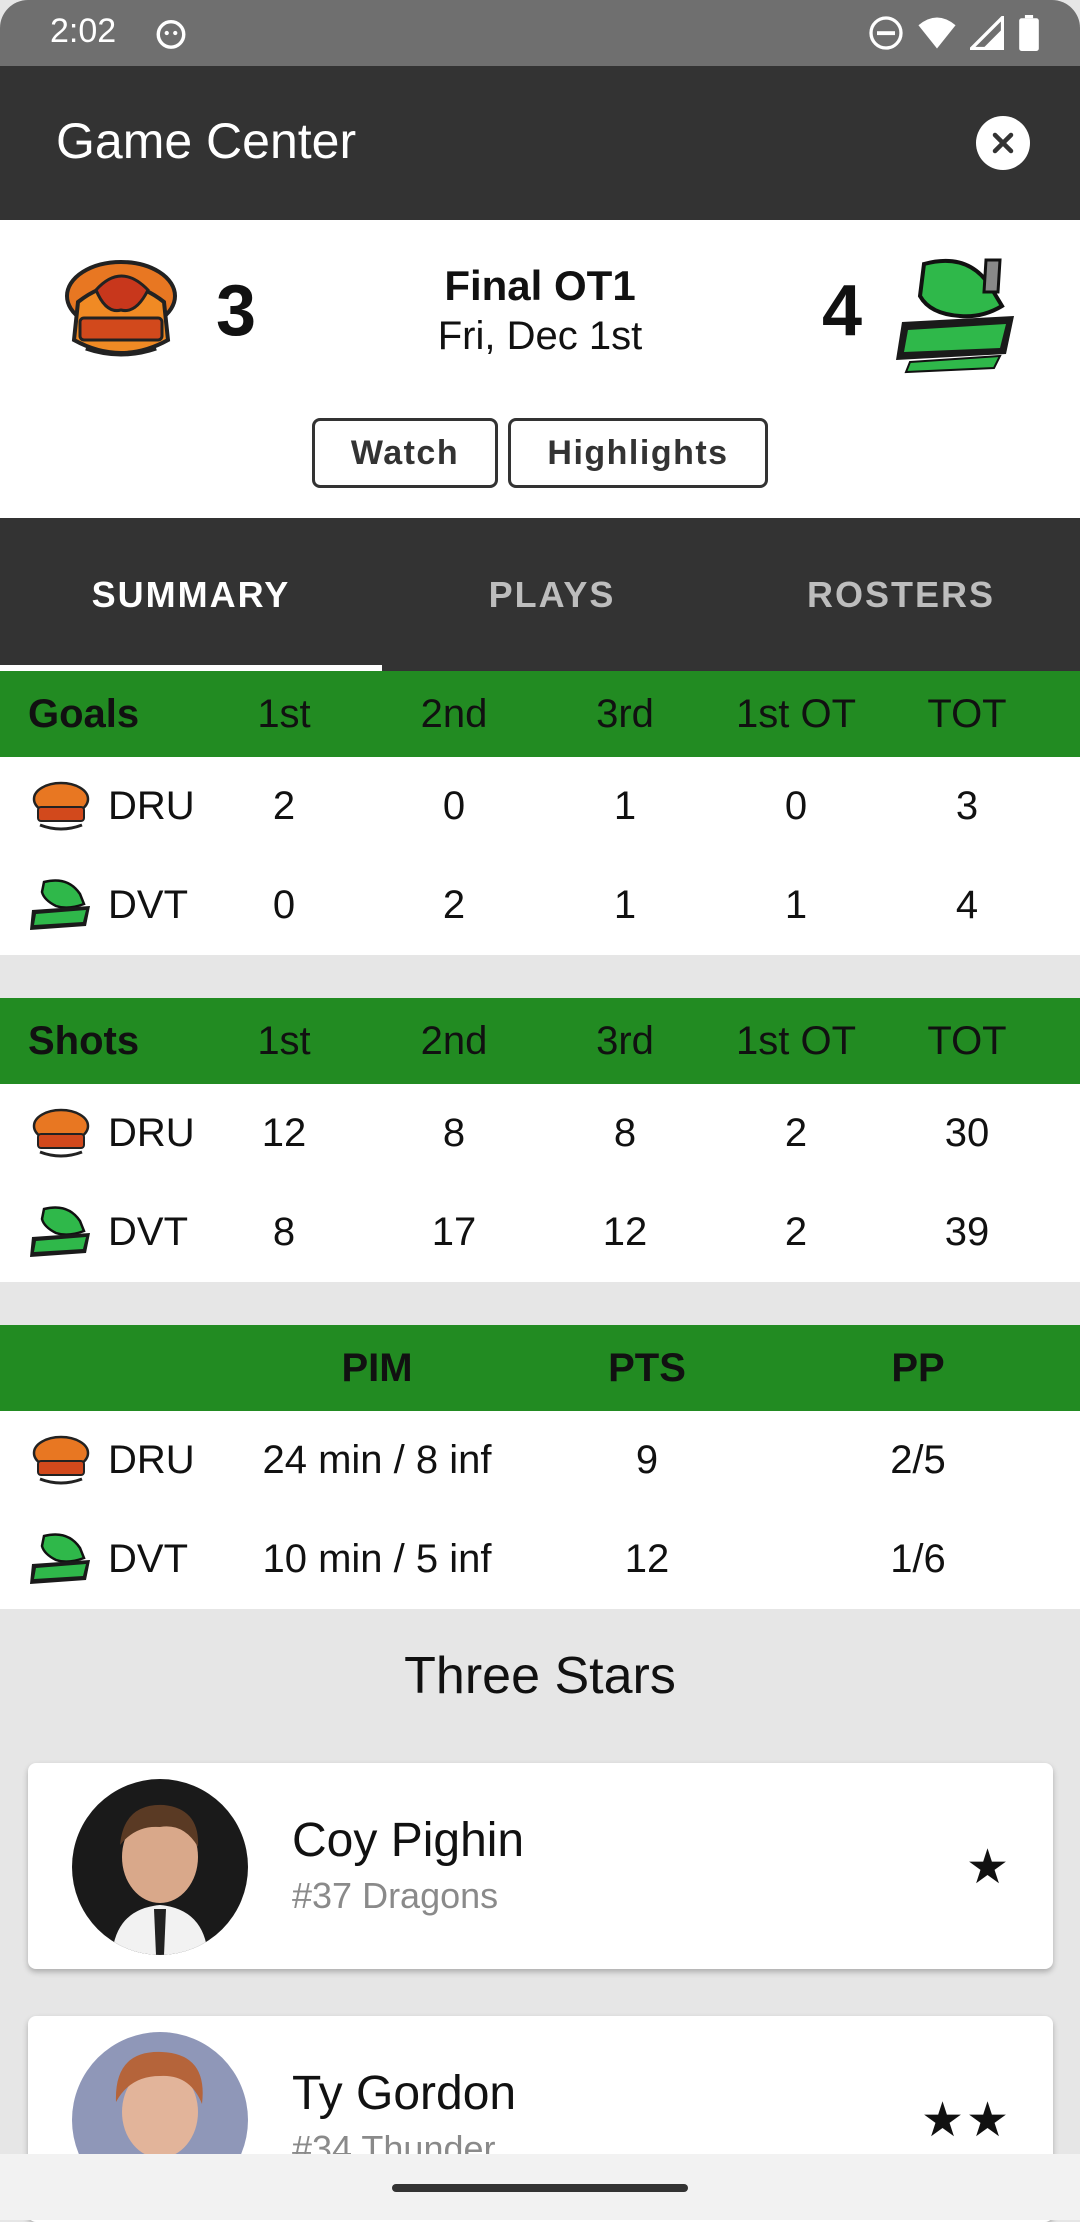 This screenshot has width=1080, height=2222. What do you see at coordinates (540, 33) in the screenshot?
I see `status-bar: 2:02` at bounding box center [540, 33].